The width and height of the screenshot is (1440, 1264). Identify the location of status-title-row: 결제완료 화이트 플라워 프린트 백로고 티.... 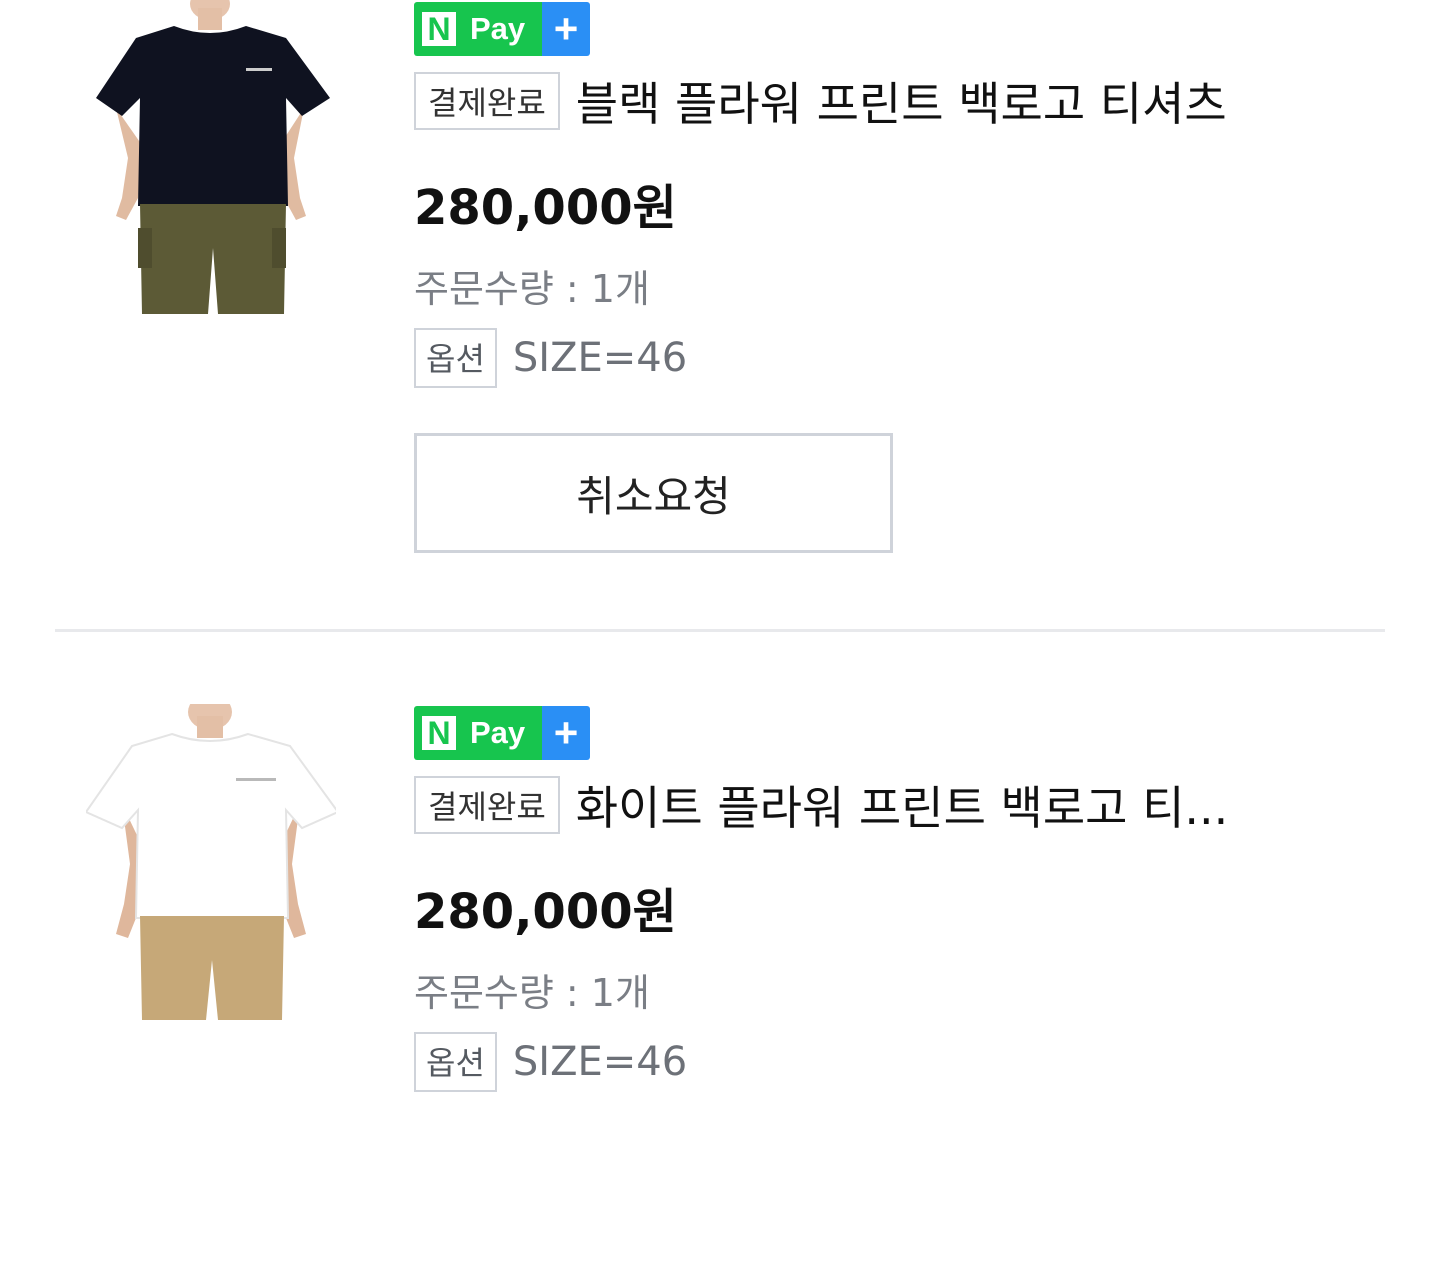
(909, 805).